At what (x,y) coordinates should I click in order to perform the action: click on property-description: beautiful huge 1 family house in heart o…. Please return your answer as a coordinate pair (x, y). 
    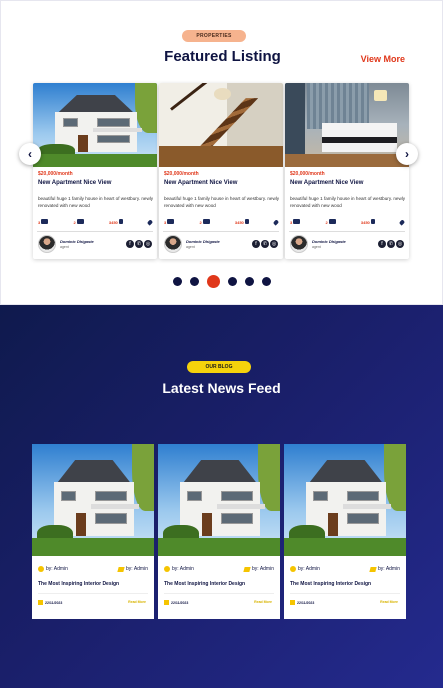
    Looking at the image, I should click on (96, 202).